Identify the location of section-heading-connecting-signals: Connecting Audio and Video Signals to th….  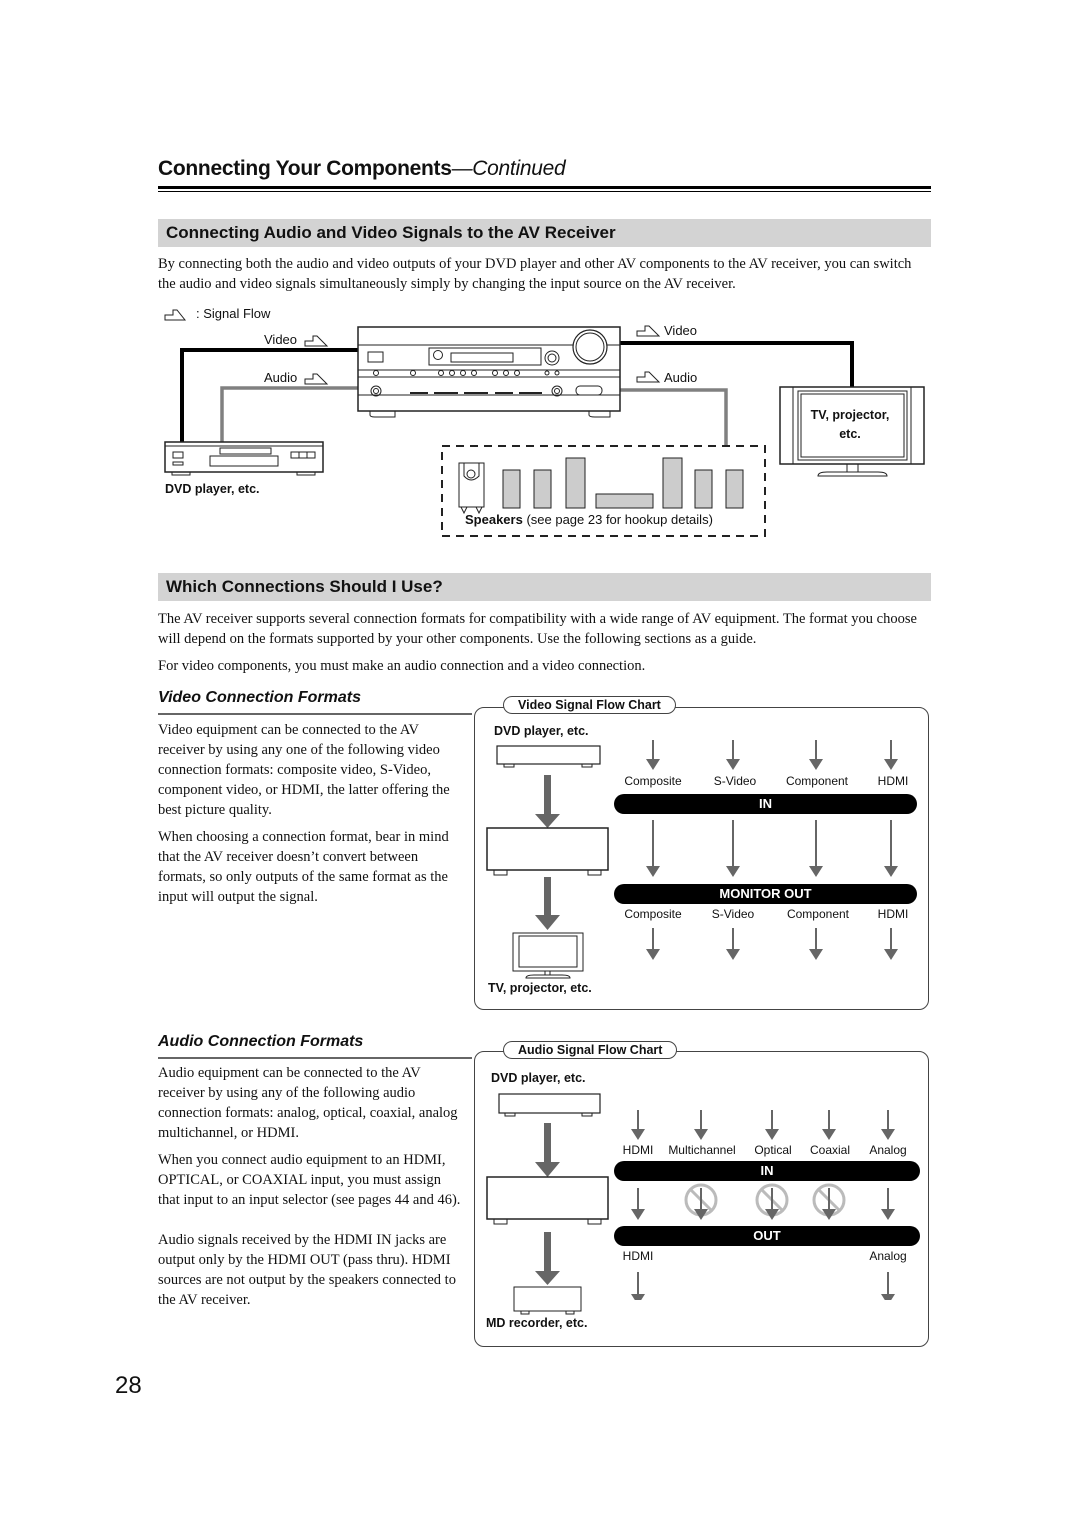
(544, 233).